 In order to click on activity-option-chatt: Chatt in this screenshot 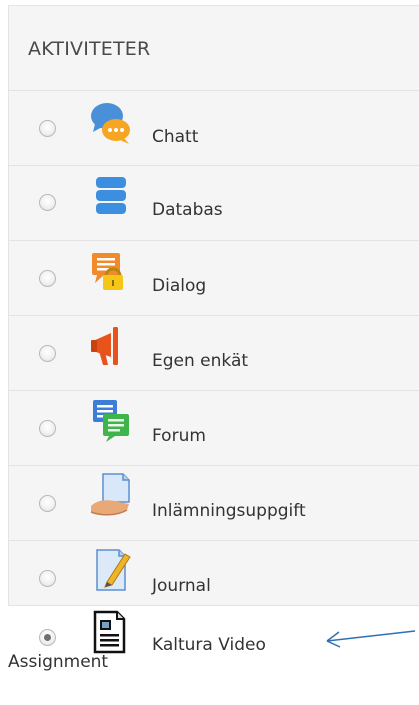, I will do `click(213, 127)`.